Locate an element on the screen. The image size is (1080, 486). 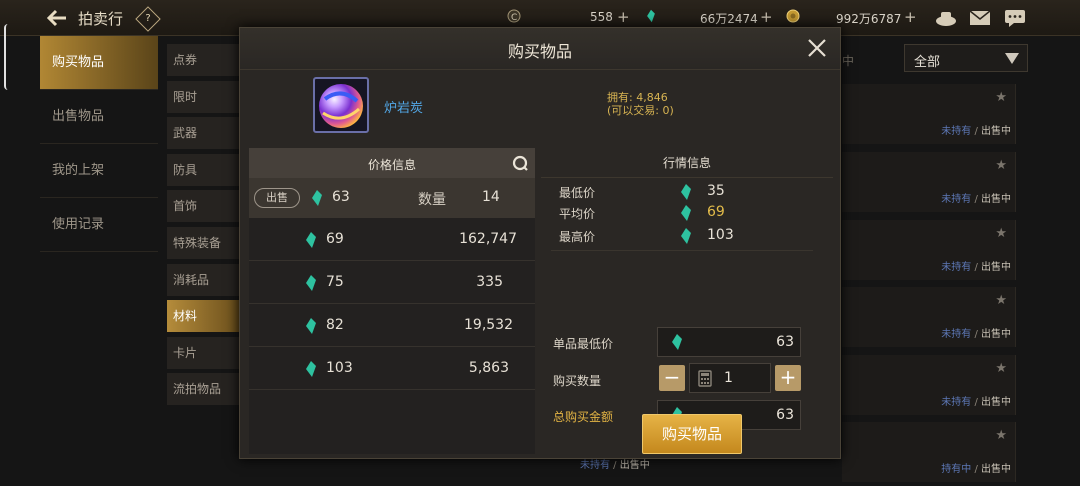
dialog-title: 购买物品 is located at coordinates (539, 51).